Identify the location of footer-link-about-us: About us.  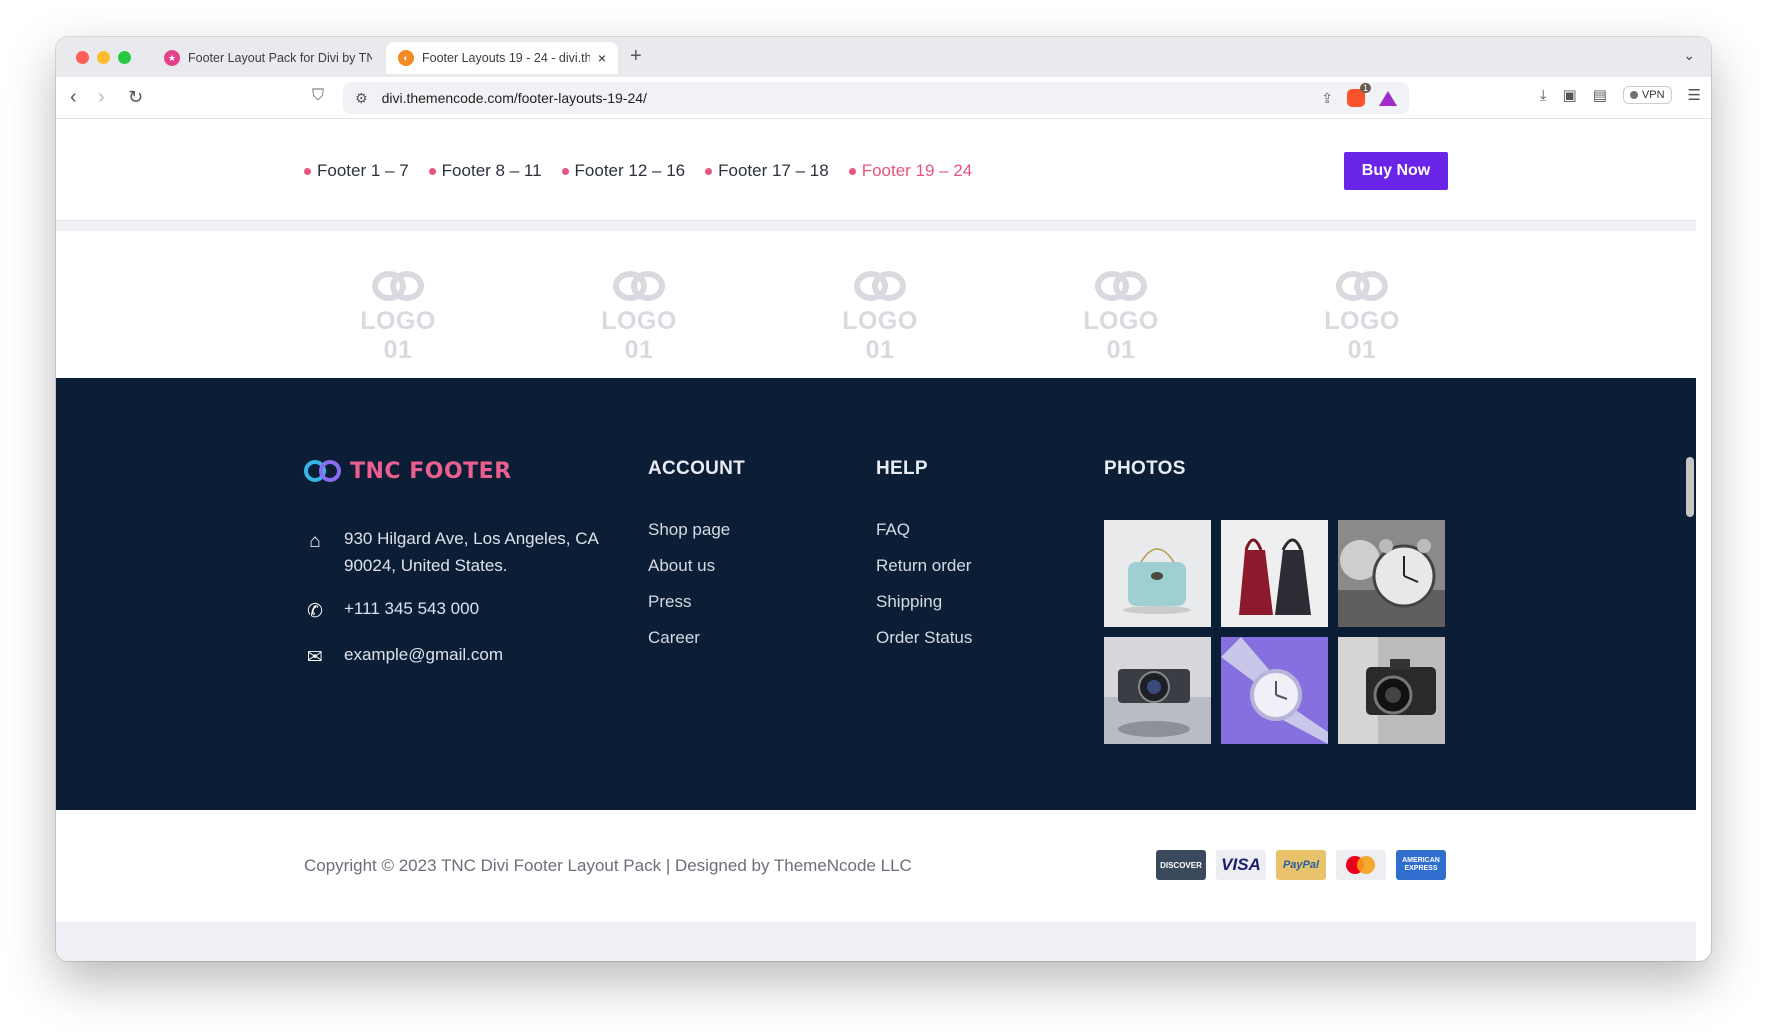
(696, 566).